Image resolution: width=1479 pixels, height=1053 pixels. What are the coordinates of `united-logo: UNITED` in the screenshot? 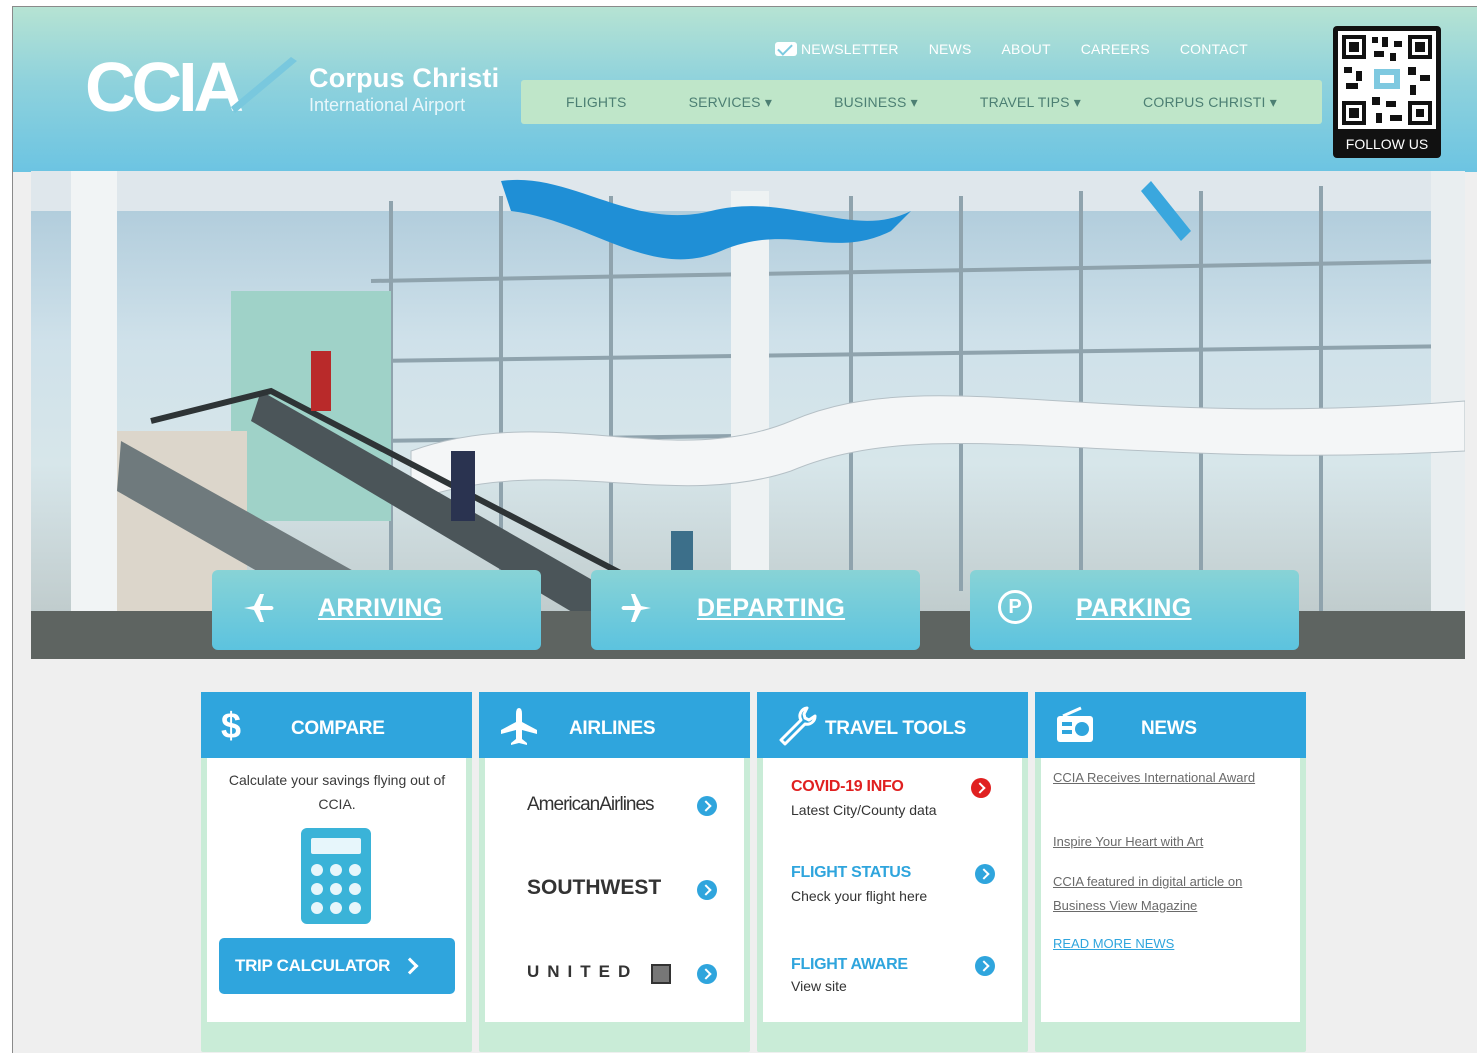 It's located at (583, 971).